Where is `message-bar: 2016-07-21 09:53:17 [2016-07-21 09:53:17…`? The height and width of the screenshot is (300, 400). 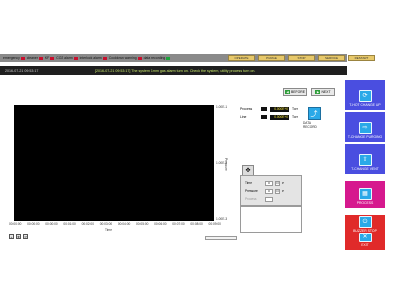 message-bar: 2016-07-21 09:53:17 [2016-07-21 09:53:17… is located at coordinates (173, 70).